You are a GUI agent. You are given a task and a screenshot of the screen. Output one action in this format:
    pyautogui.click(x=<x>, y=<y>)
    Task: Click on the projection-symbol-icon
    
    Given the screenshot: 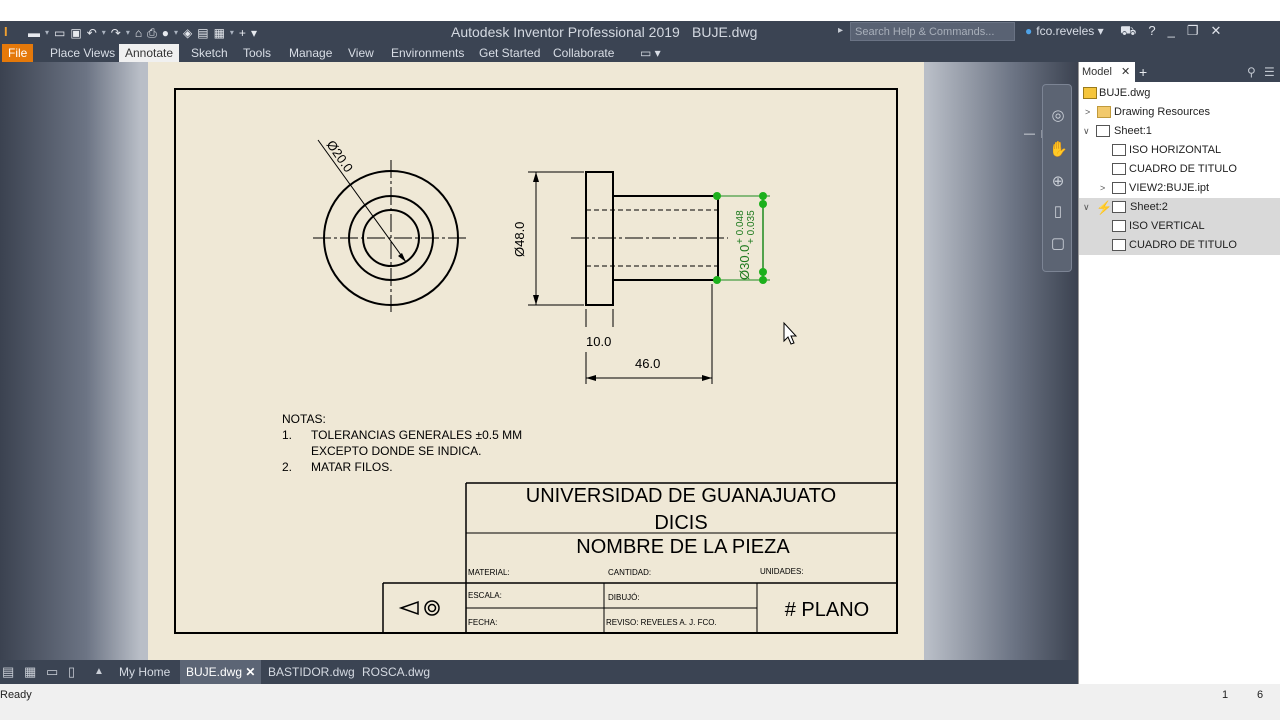 What is the action you would take?
    pyautogui.click(x=419, y=608)
    